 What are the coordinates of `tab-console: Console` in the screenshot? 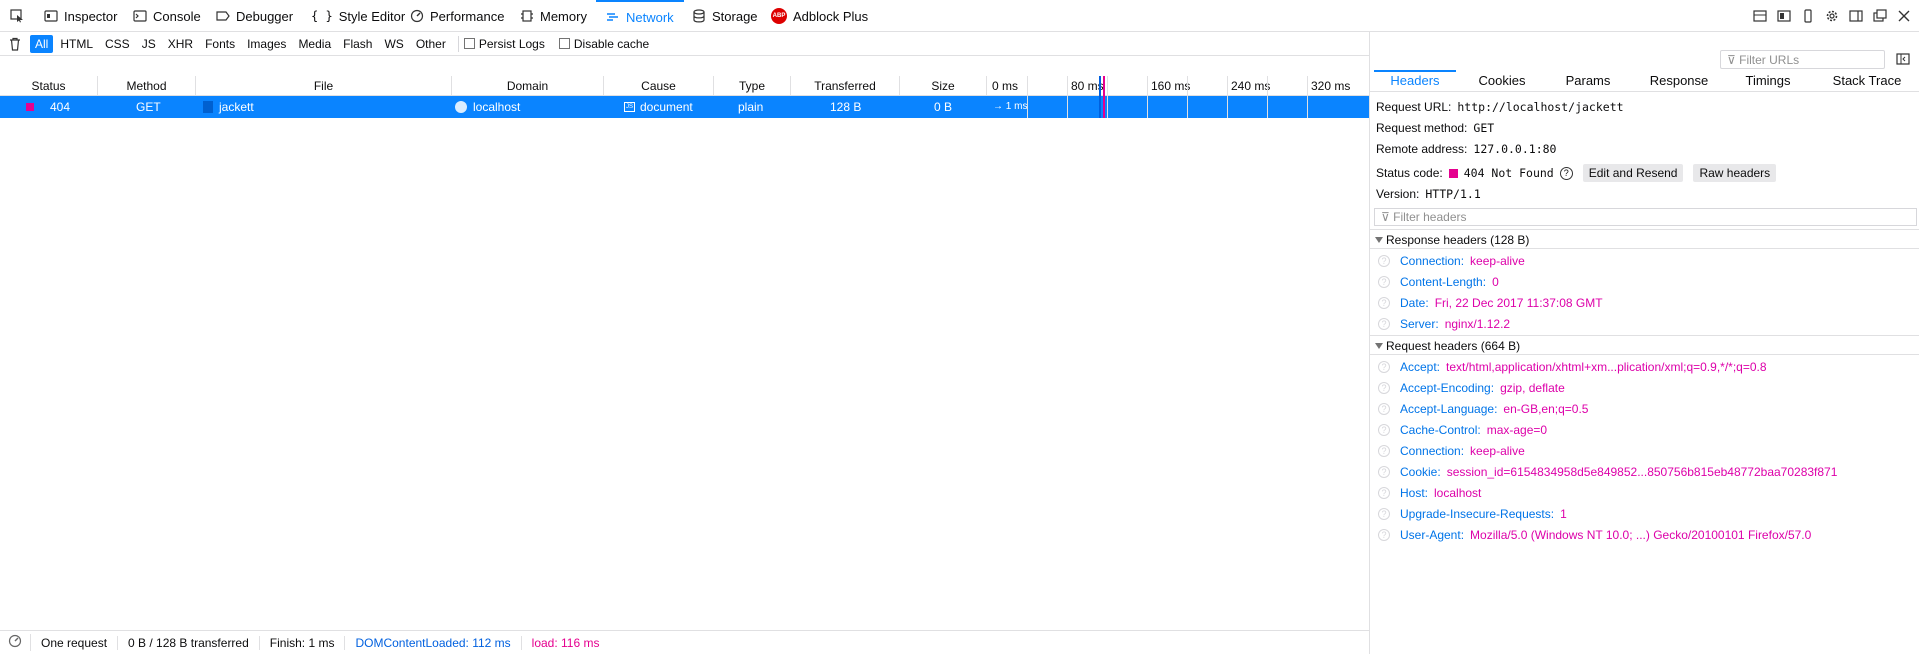 It's located at (167, 16).